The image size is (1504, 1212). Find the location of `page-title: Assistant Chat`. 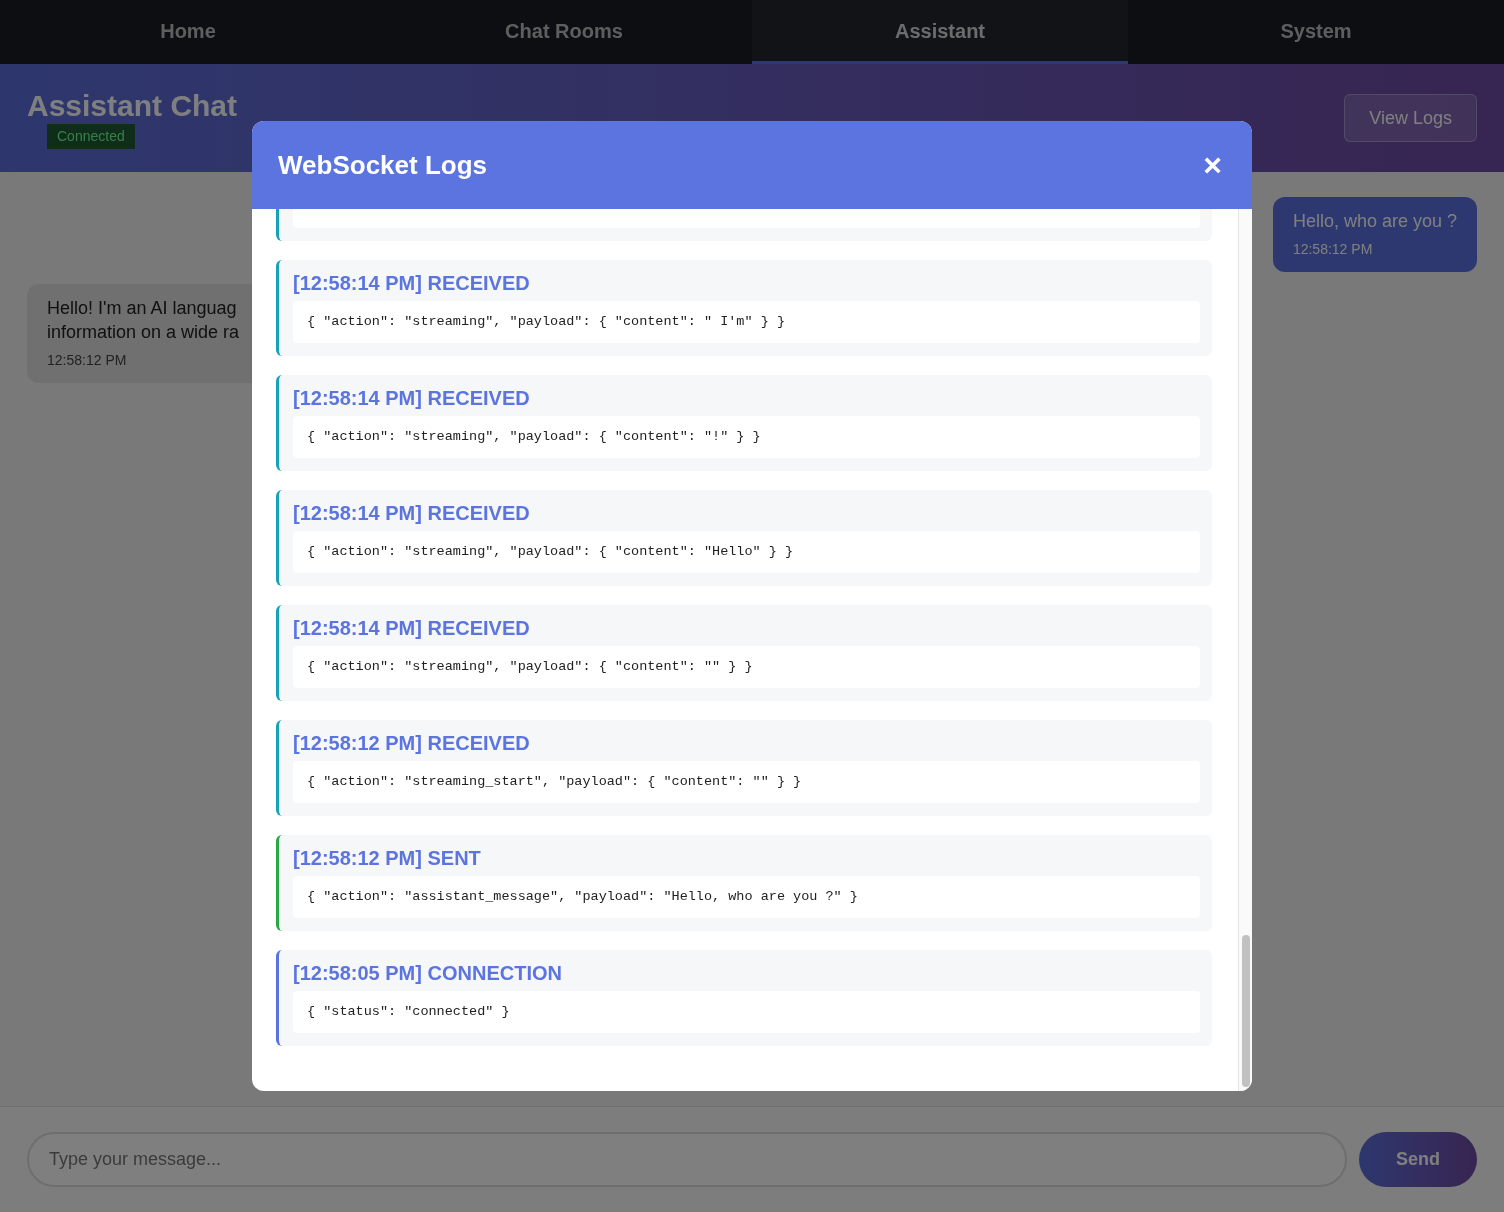

page-title: Assistant Chat is located at coordinates (132, 105).